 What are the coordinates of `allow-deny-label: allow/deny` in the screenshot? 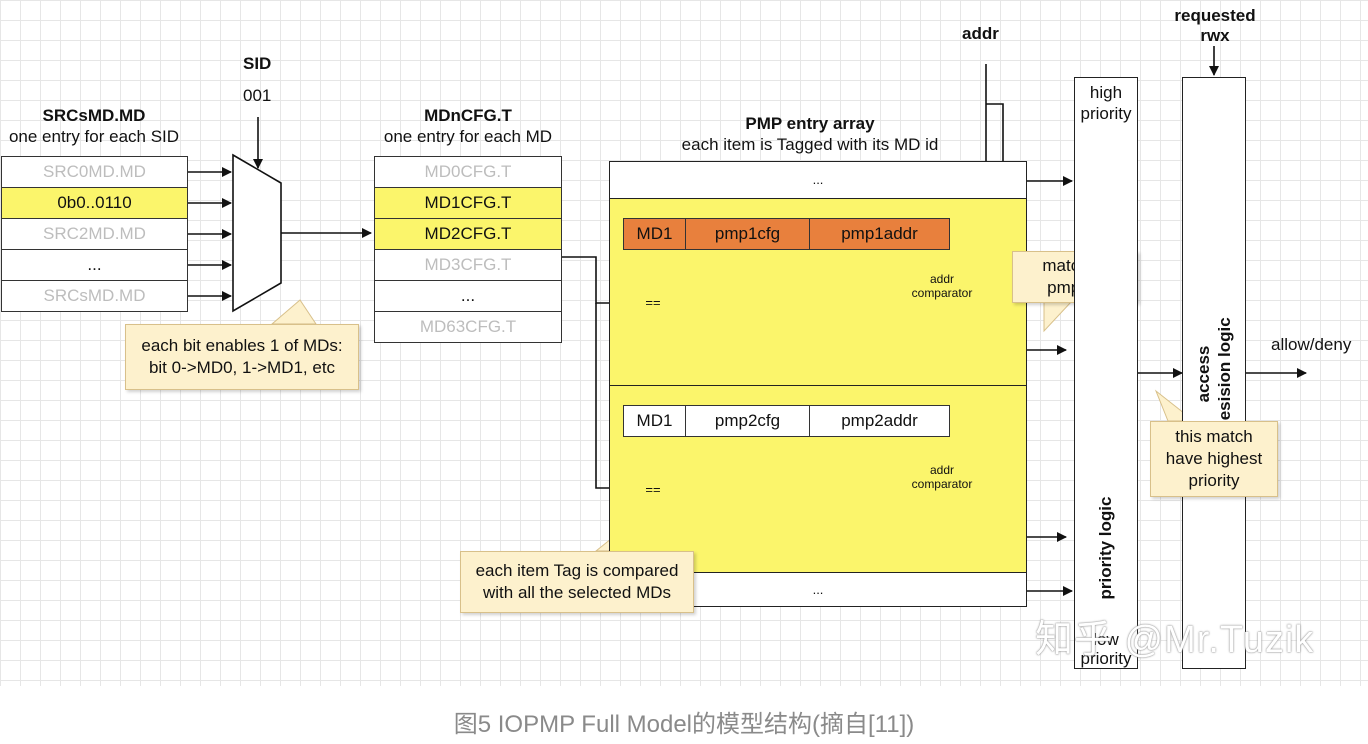 It's located at (1311, 344).